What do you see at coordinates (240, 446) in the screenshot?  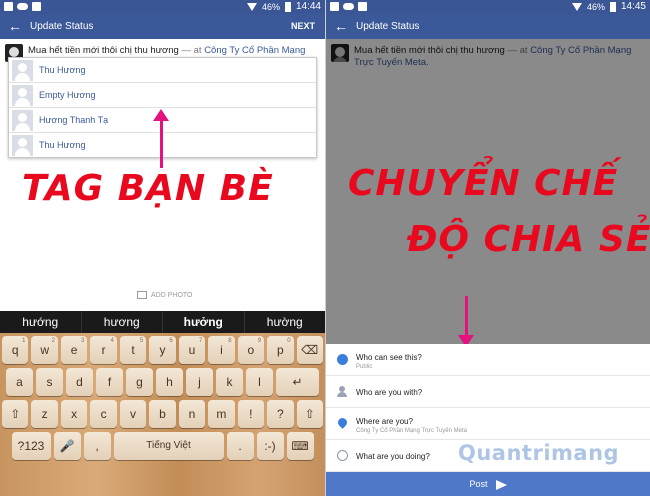 I see `period-key: .` at bounding box center [240, 446].